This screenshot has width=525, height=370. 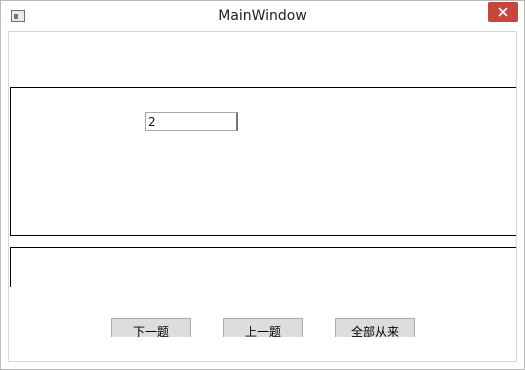 I want to click on title-bar: MainWindow, so click(x=262, y=16).